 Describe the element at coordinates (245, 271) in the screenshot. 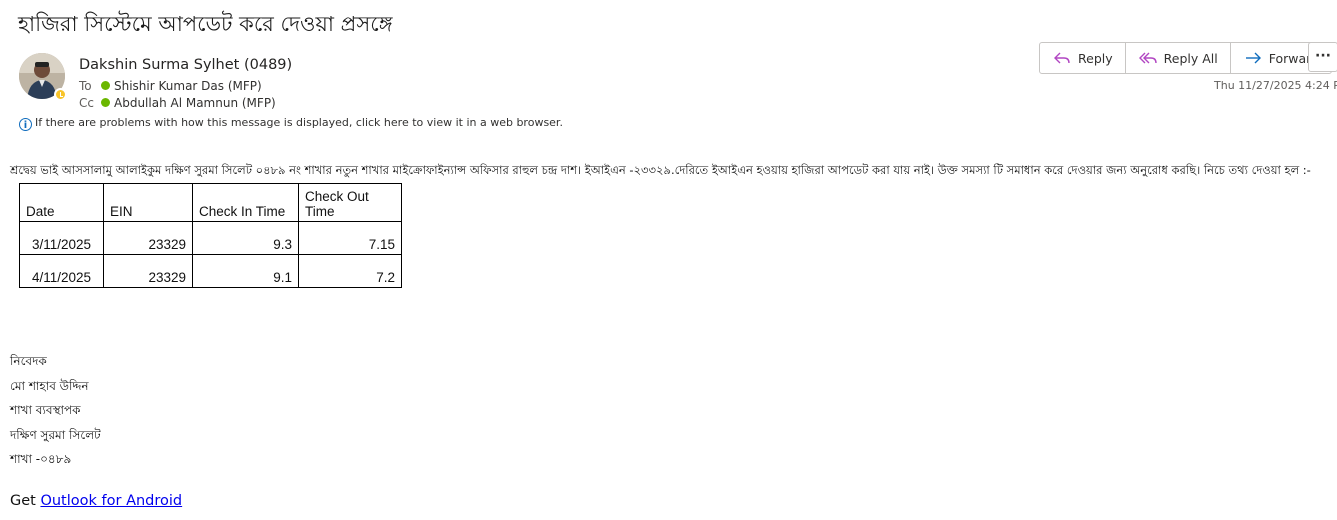

I see `cell-check-in: 9.1` at that location.